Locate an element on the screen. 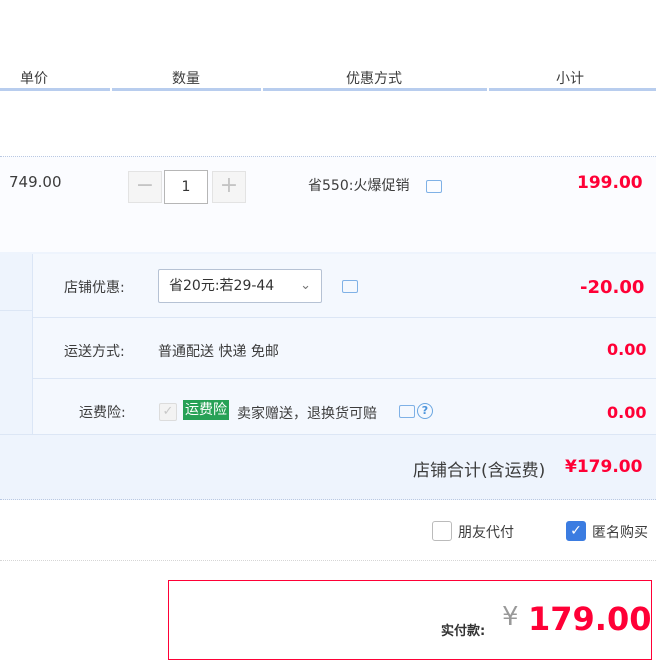  shop-total-amount: ¥179.00 is located at coordinates (604, 467).